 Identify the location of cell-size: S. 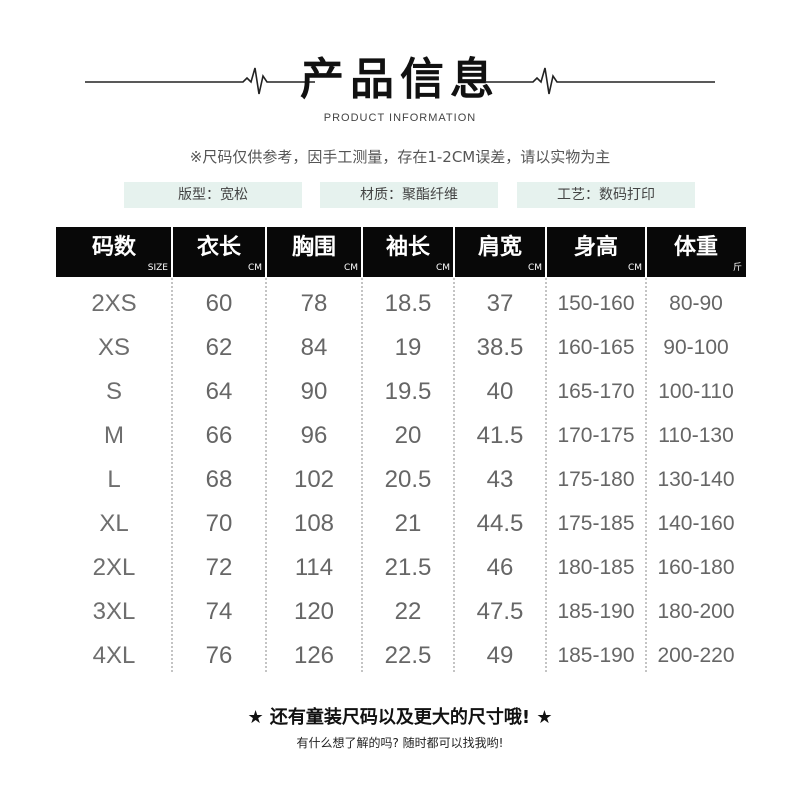
(113, 391).